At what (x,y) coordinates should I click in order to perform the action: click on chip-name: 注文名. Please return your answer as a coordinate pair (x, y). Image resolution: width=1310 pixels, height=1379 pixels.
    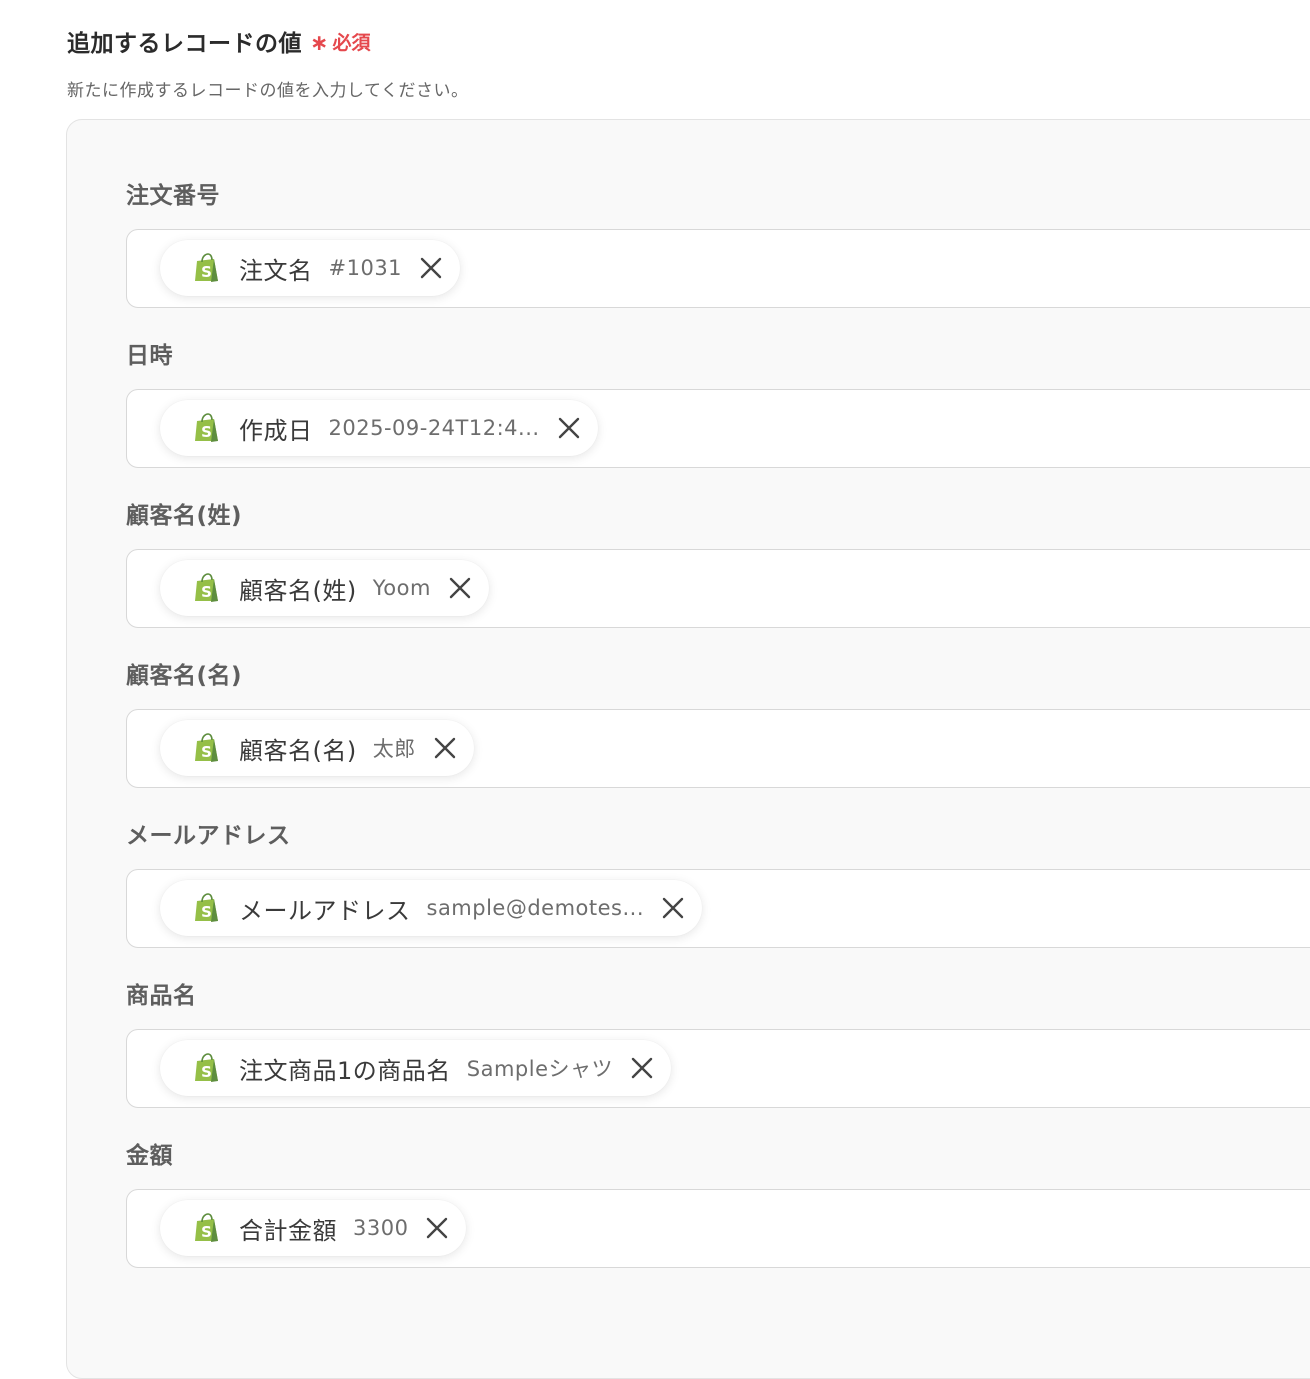
    Looking at the image, I should click on (276, 270).